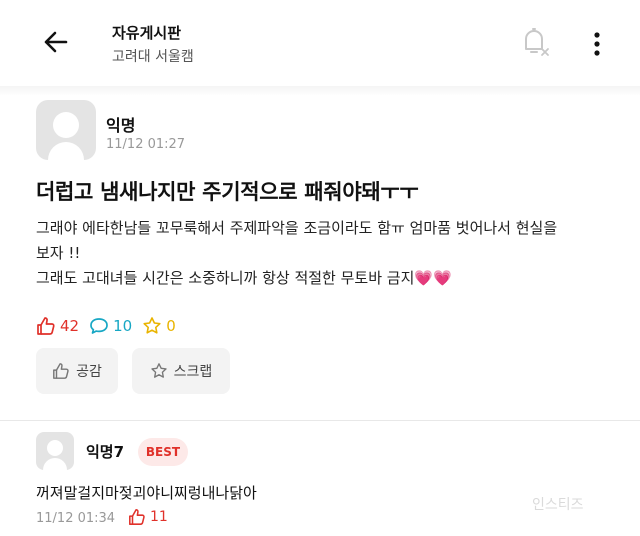  What do you see at coordinates (320, 91) in the screenshot?
I see `header-shadow` at bounding box center [320, 91].